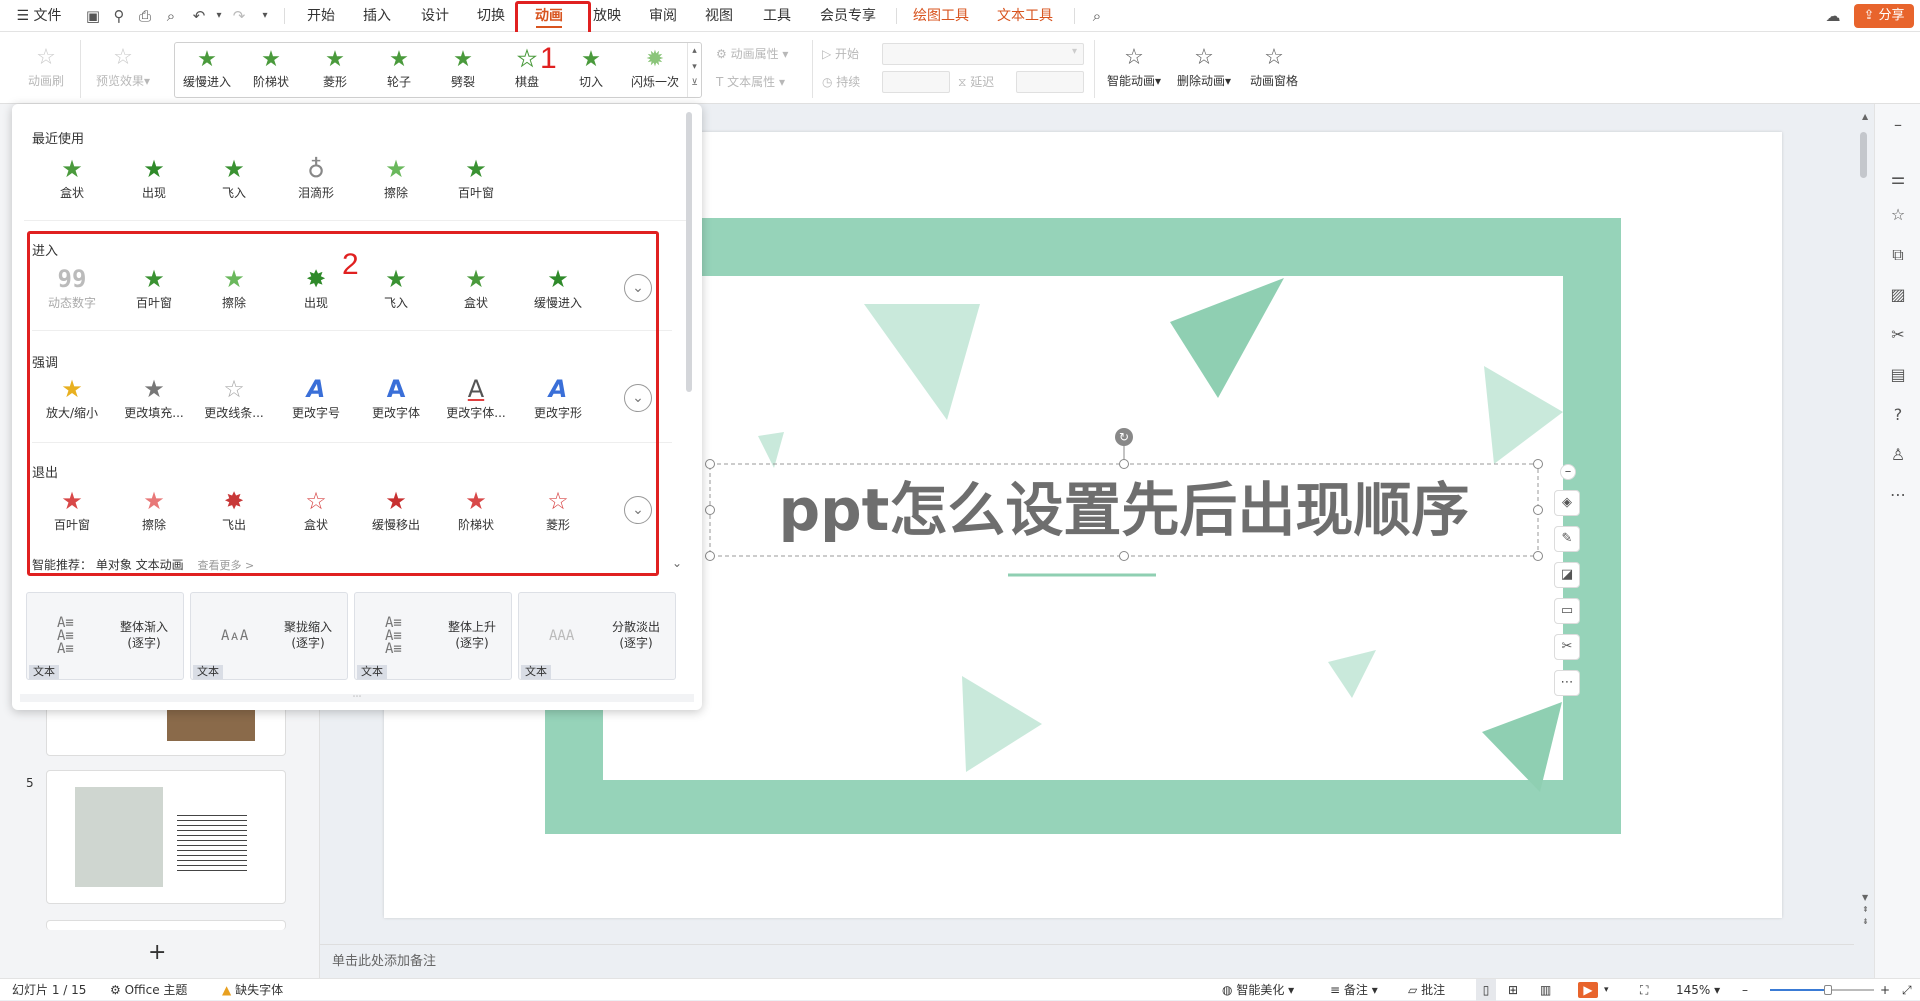 This screenshot has width=1920, height=1001. I want to click on chevron-down-icon: ⌄, so click(677, 563).